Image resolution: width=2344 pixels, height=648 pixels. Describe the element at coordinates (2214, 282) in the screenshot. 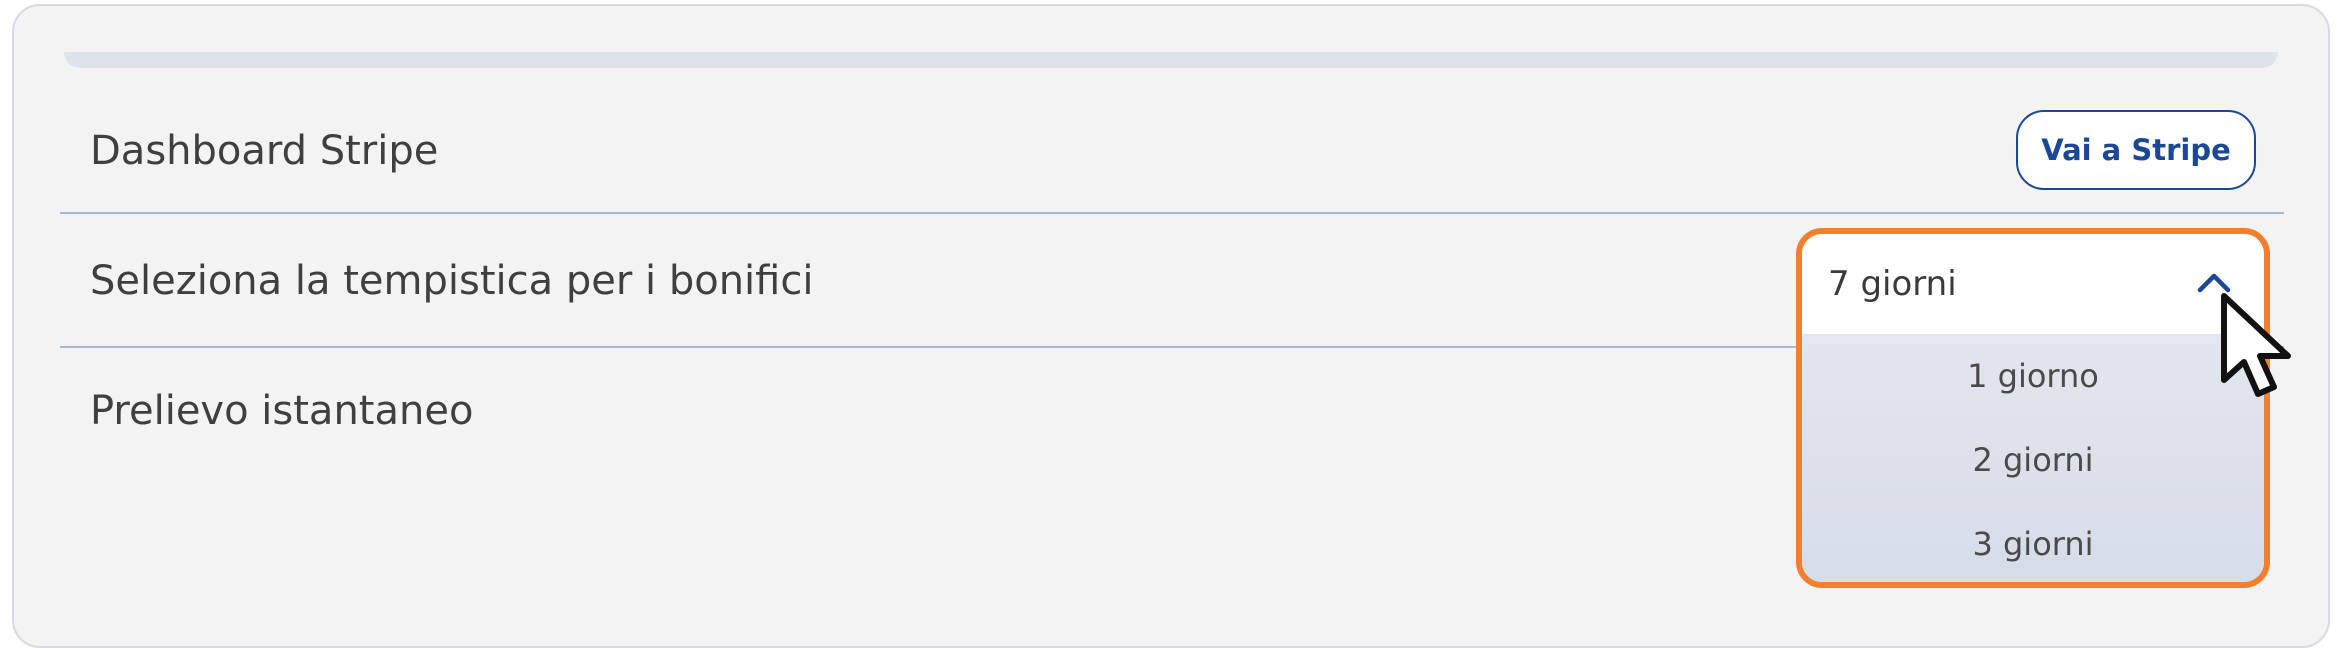

I see `chevron-up-icon` at that location.